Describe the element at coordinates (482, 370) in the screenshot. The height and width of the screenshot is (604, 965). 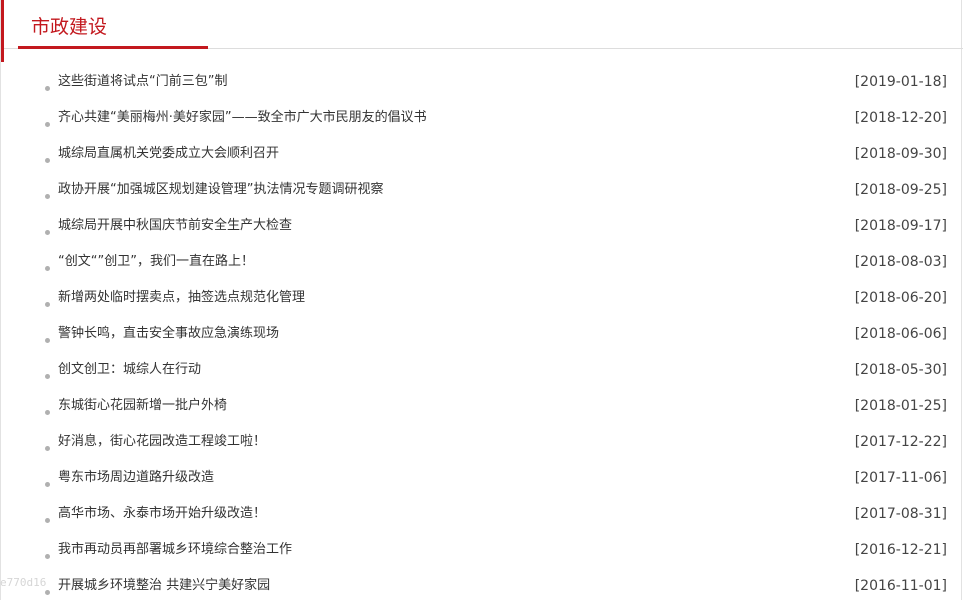
I see `list-item: 创文创卫：城综人在行动 [2018-05-30]` at that location.